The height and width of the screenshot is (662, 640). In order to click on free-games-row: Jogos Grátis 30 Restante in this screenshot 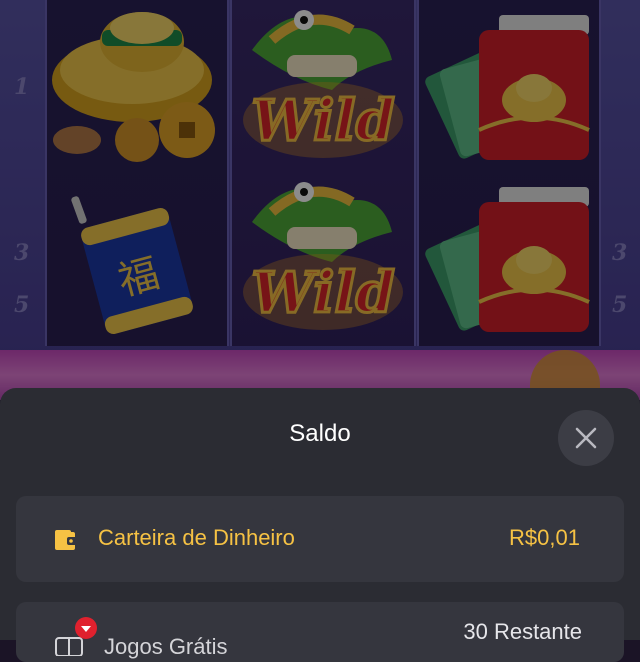, I will do `click(320, 632)`.